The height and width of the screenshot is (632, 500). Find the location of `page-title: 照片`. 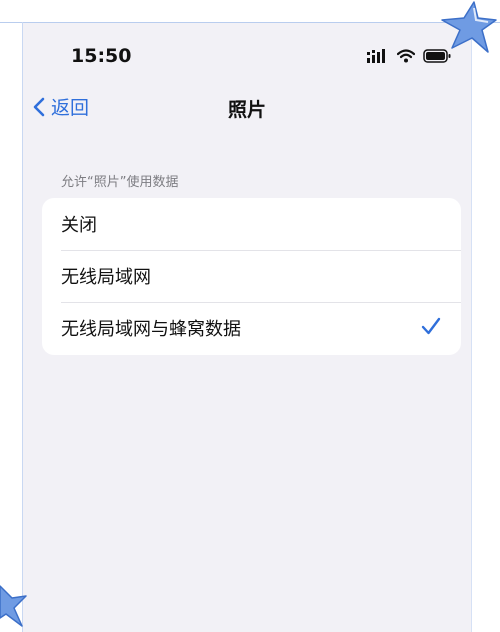

page-title: 照片 is located at coordinates (246, 110).